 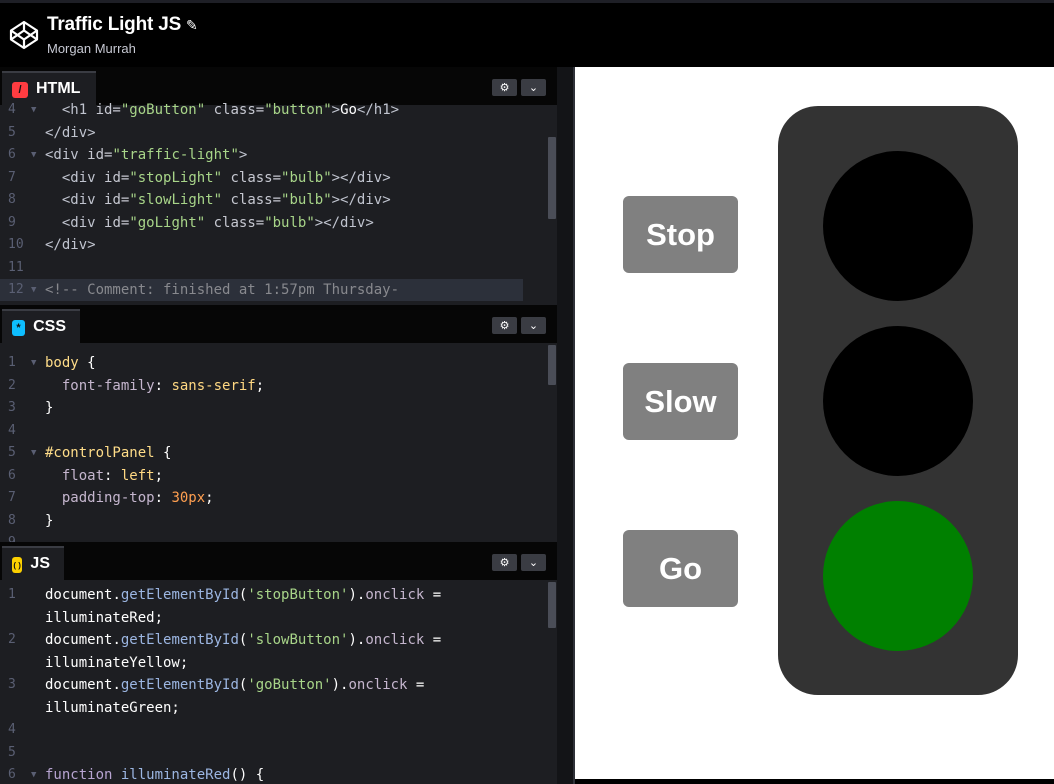 I want to click on line-number: 4, so click(x=12, y=430).